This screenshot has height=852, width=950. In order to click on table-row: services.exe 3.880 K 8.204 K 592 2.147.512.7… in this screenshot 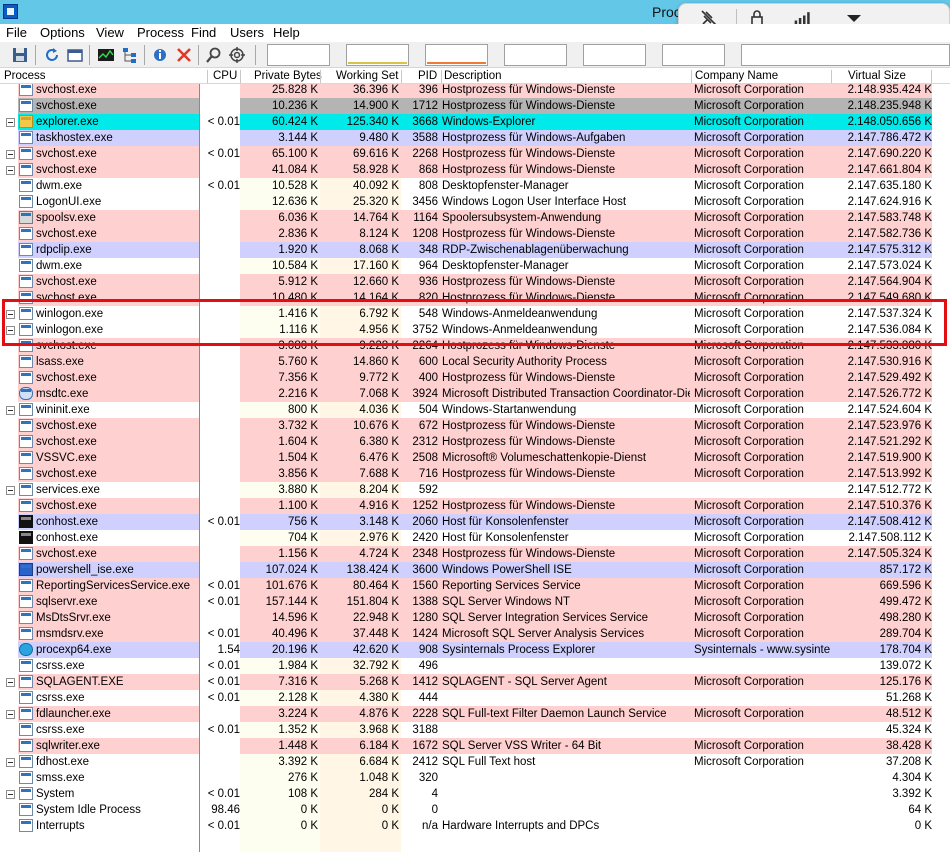, I will do `click(466, 490)`.